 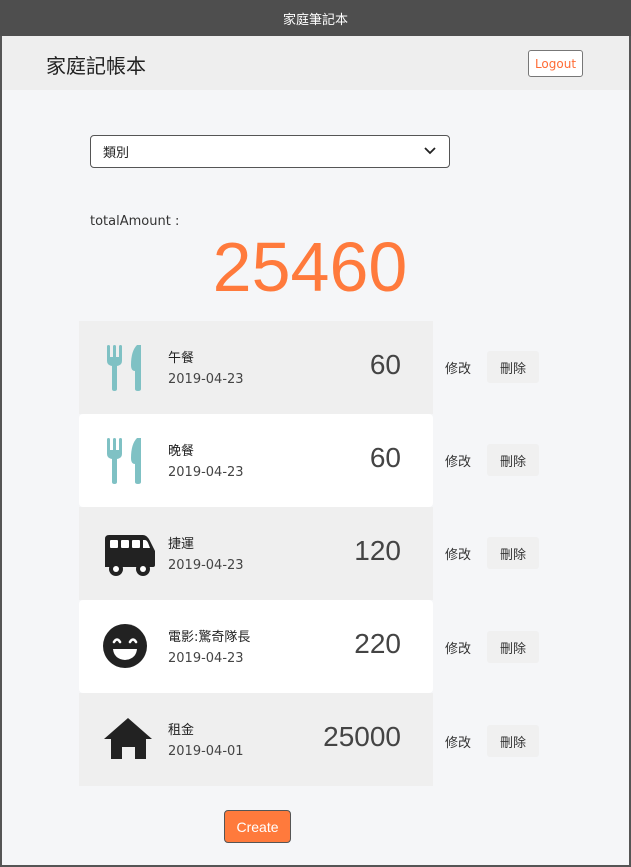 I want to click on brand-title: 家庭記帳本, so click(x=96, y=66).